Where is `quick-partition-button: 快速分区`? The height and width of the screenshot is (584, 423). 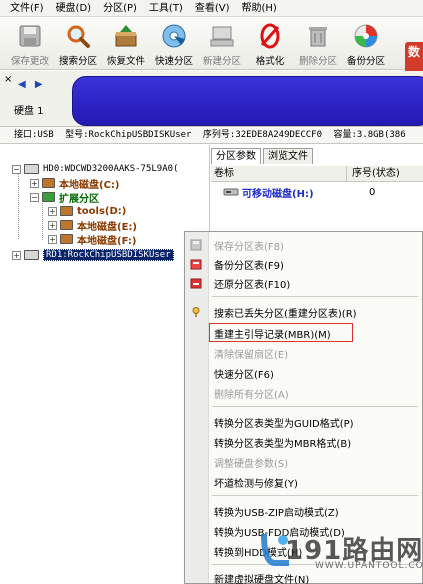
quick-partition-button: 快速分区 is located at coordinates (174, 44).